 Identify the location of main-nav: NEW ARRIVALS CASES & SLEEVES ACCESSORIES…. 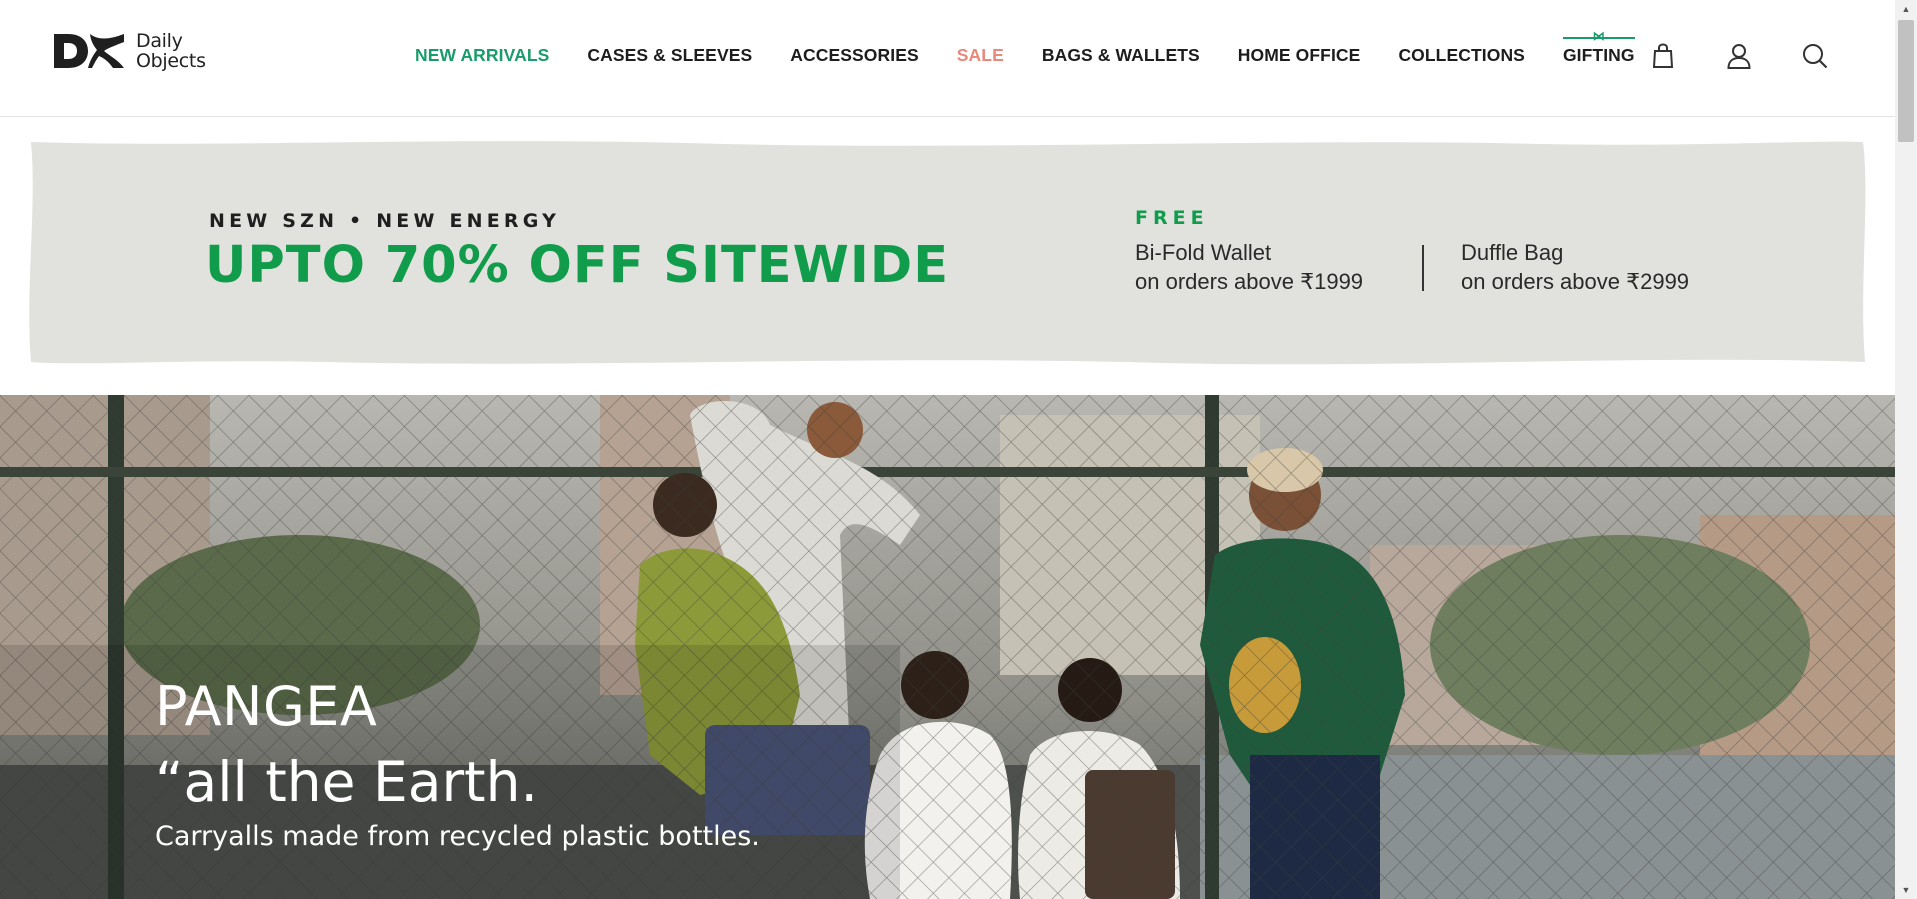
(1025, 48).